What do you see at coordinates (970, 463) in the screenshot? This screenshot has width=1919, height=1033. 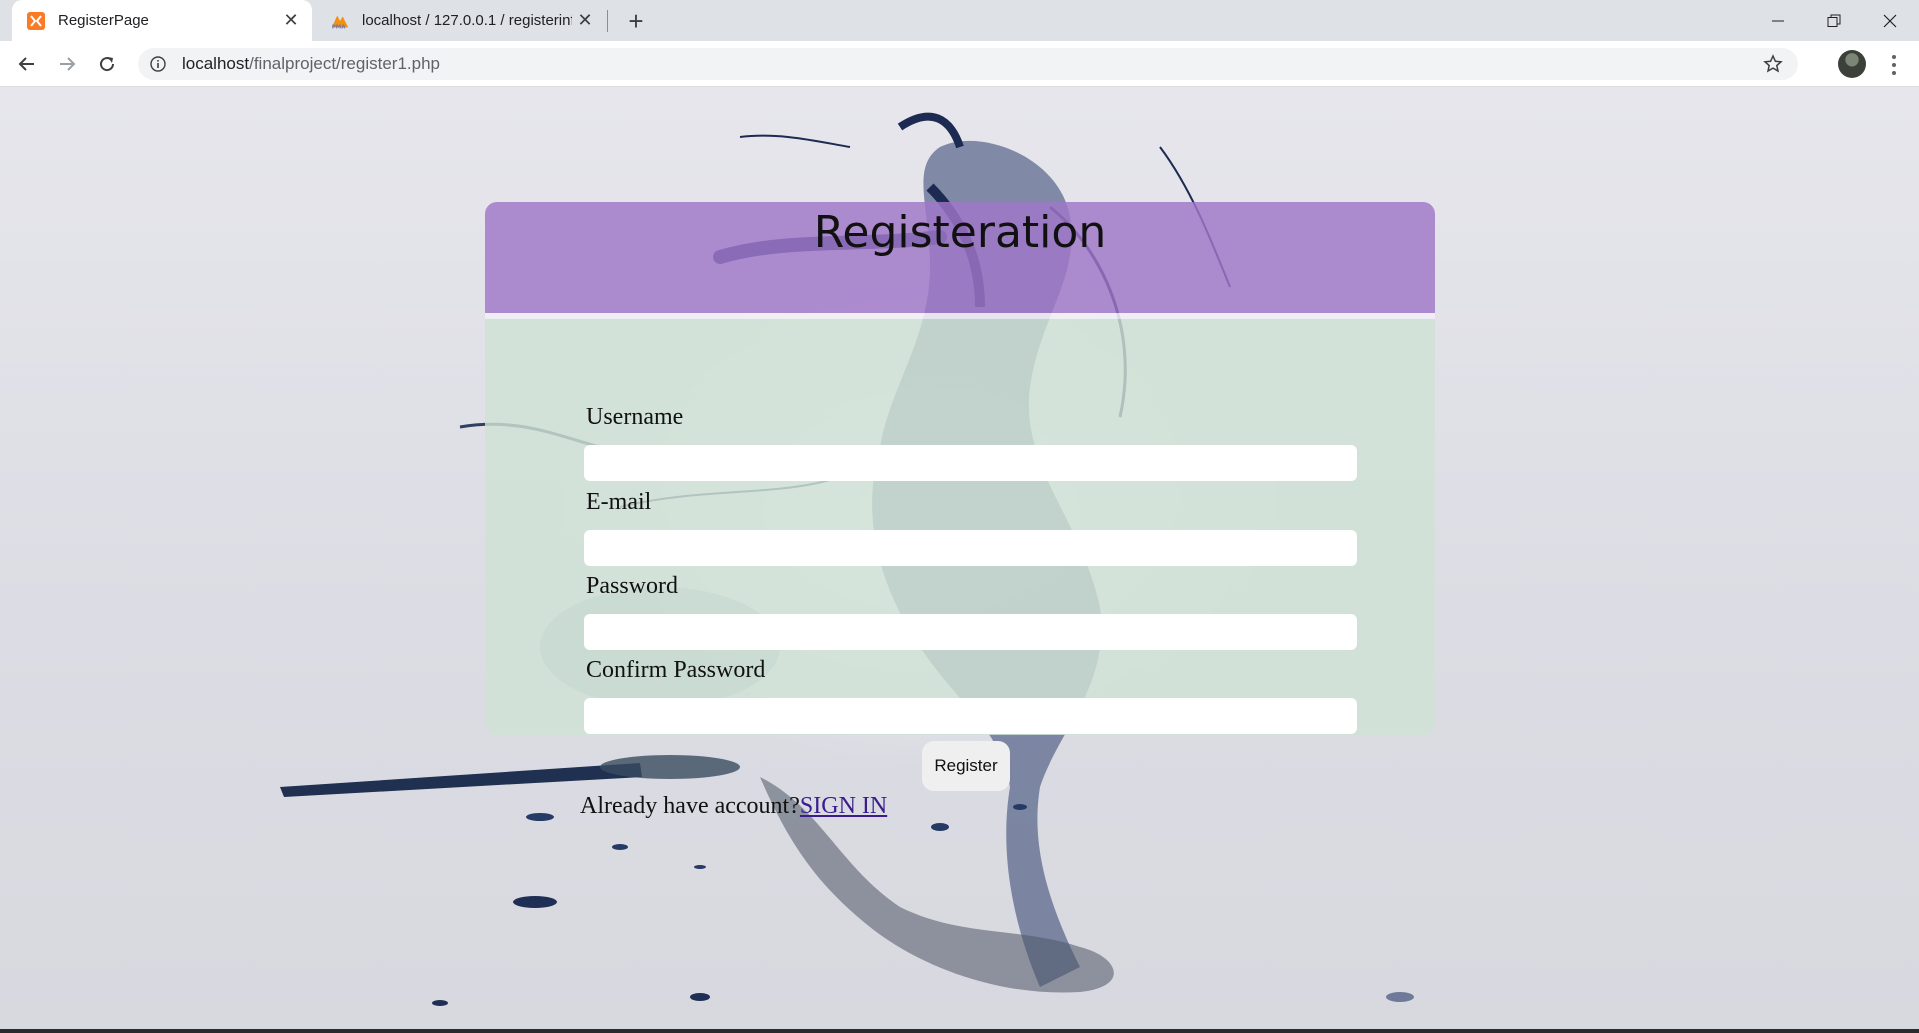 I see `username-input` at bounding box center [970, 463].